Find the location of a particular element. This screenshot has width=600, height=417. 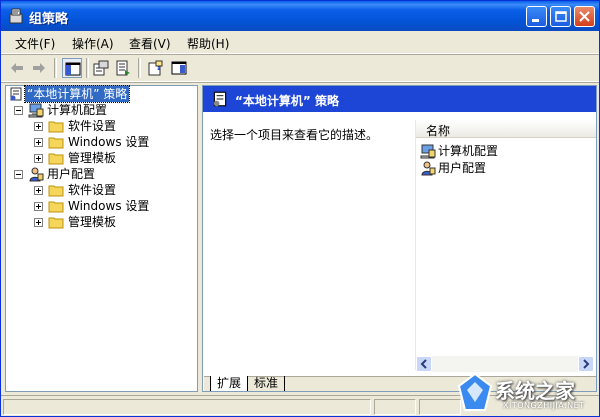

maximize-button is located at coordinates (560, 16).